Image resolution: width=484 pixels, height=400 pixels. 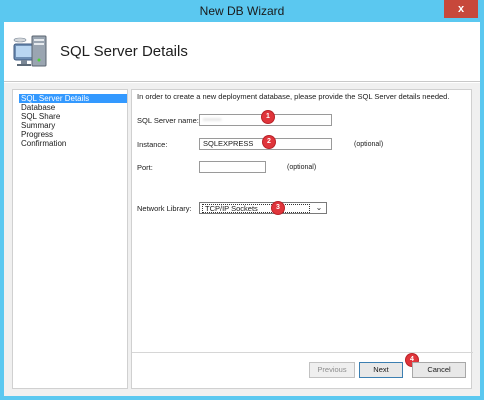 I want to click on computer-database-icon, so click(x=30, y=51).